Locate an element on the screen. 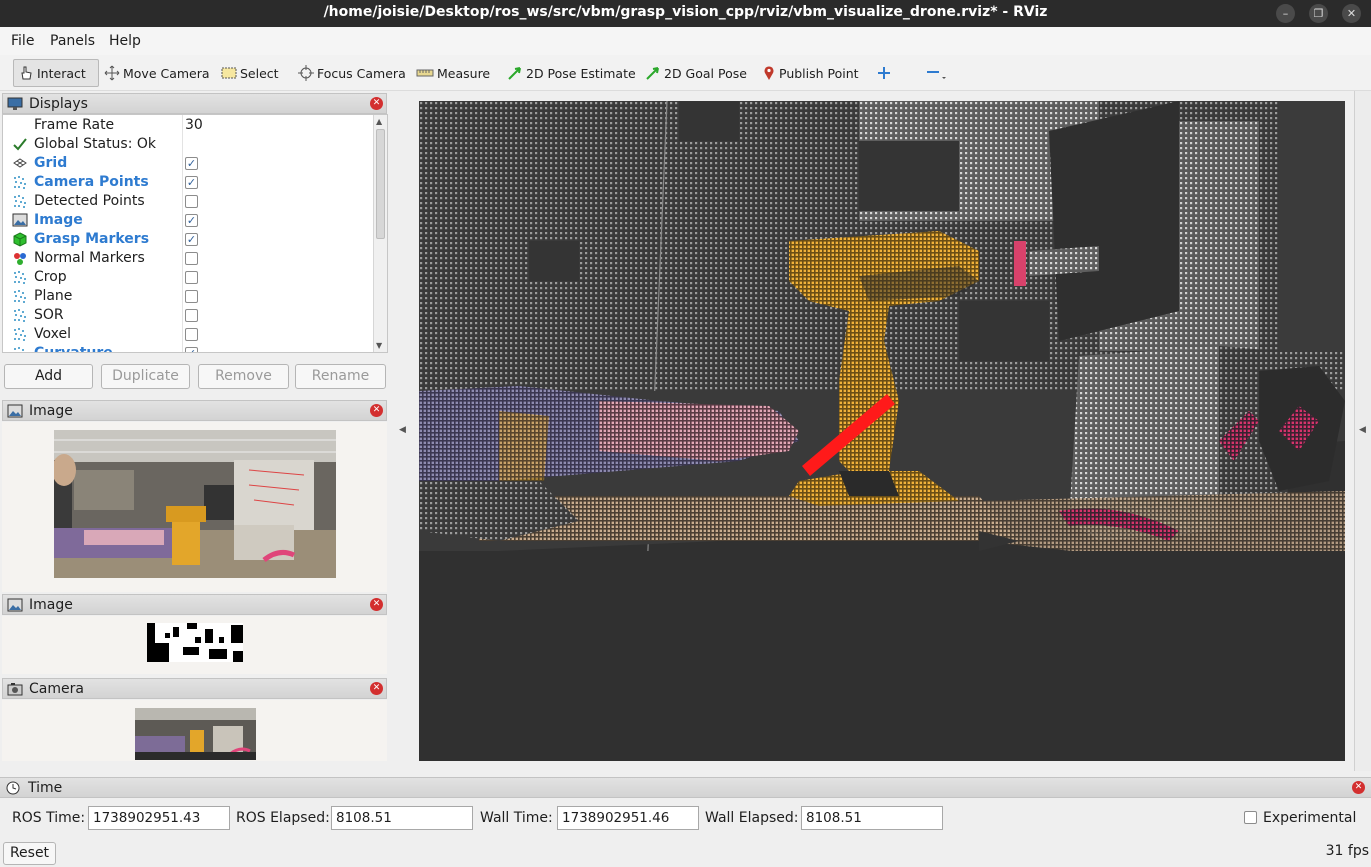 This screenshot has height=867, width=1371. move-camera-tool-button: Move Camera is located at coordinates (157, 73).